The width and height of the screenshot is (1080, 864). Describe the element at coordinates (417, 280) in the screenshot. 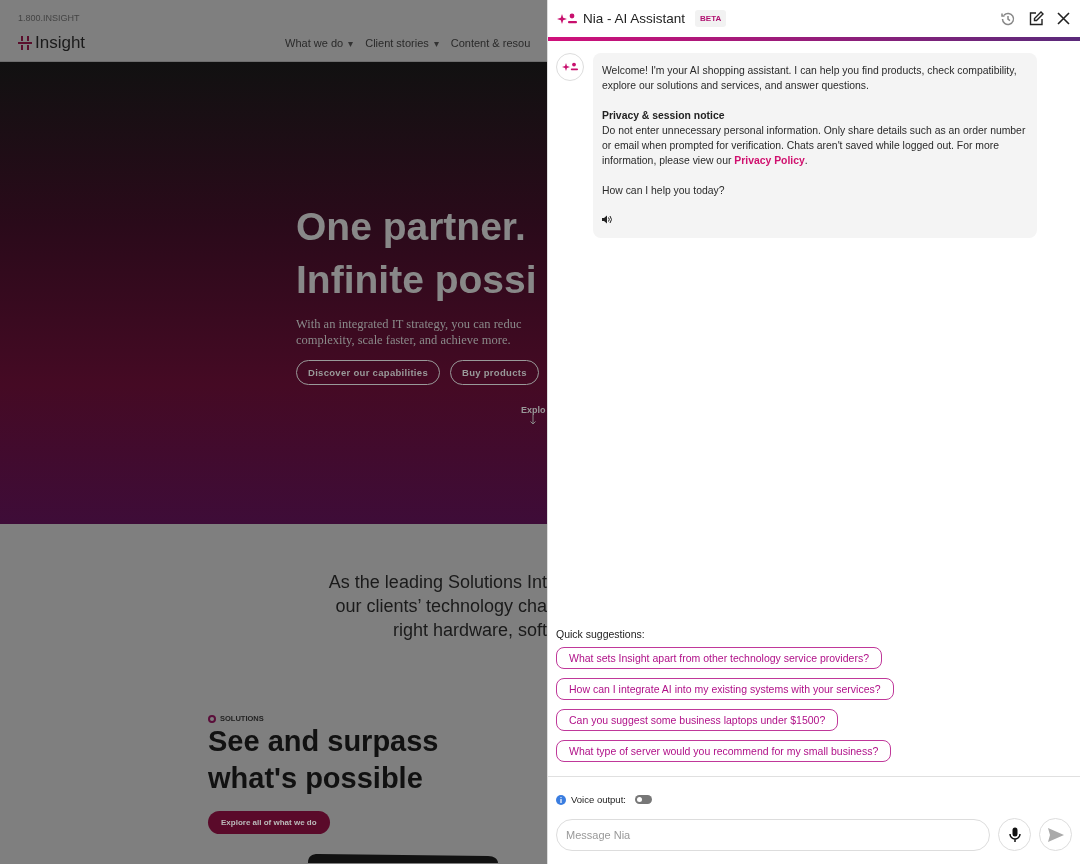

I see `hero-title: Infinite possi` at that location.